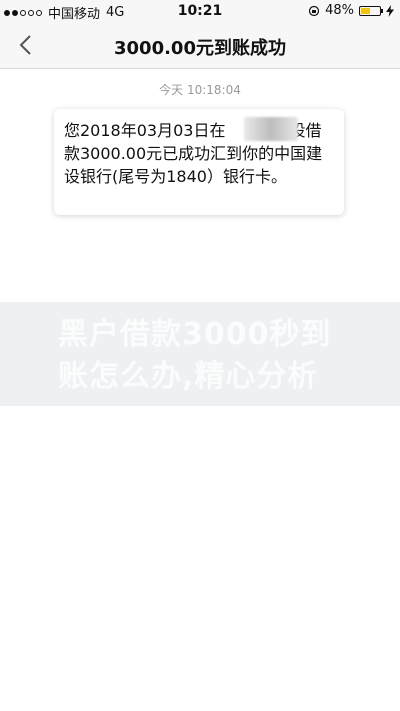 The height and width of the screenshot is (711, 400). I want to click on status-bar-right: 48%, so click(351, 10).